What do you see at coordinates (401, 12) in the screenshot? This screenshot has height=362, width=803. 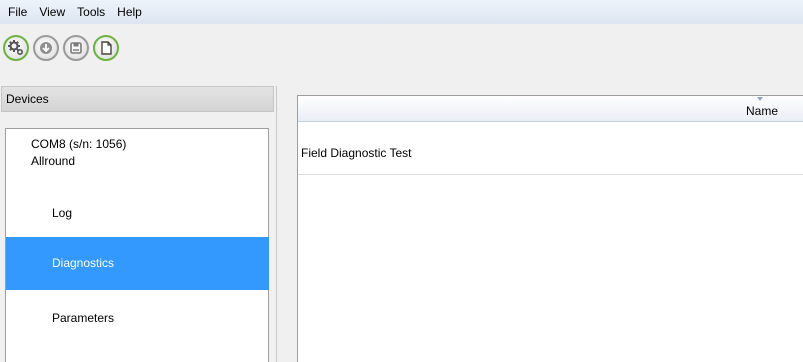 I see `menu-bar: File View Tools Help` at bounding box center [401, 12].